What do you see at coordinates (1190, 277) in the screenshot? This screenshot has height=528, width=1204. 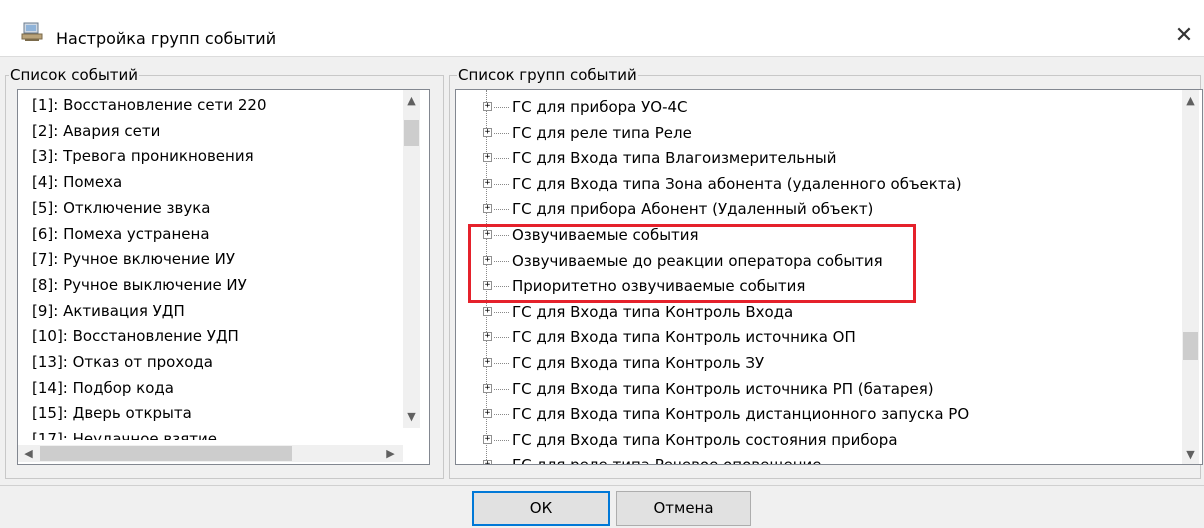 I see `groups-vertical-scrollbar: ▲ ▼` at bounding box center [1190, 277].